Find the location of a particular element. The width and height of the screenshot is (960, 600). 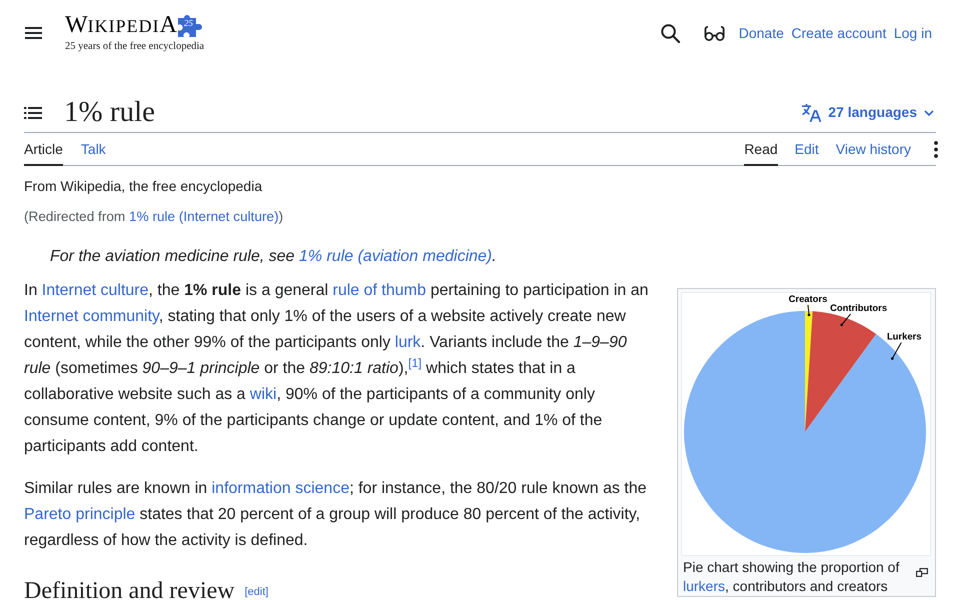

link: Internet culture is located at coordinates (95, 290).